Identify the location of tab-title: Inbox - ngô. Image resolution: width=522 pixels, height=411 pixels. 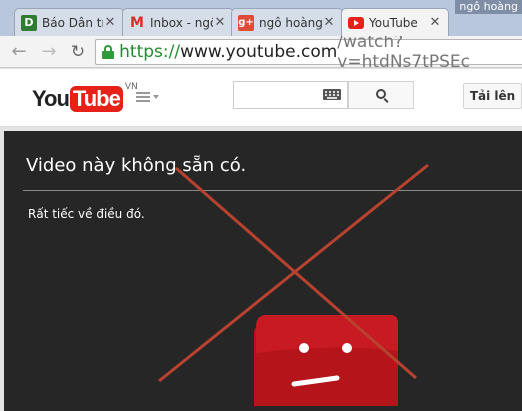
(181, 22).